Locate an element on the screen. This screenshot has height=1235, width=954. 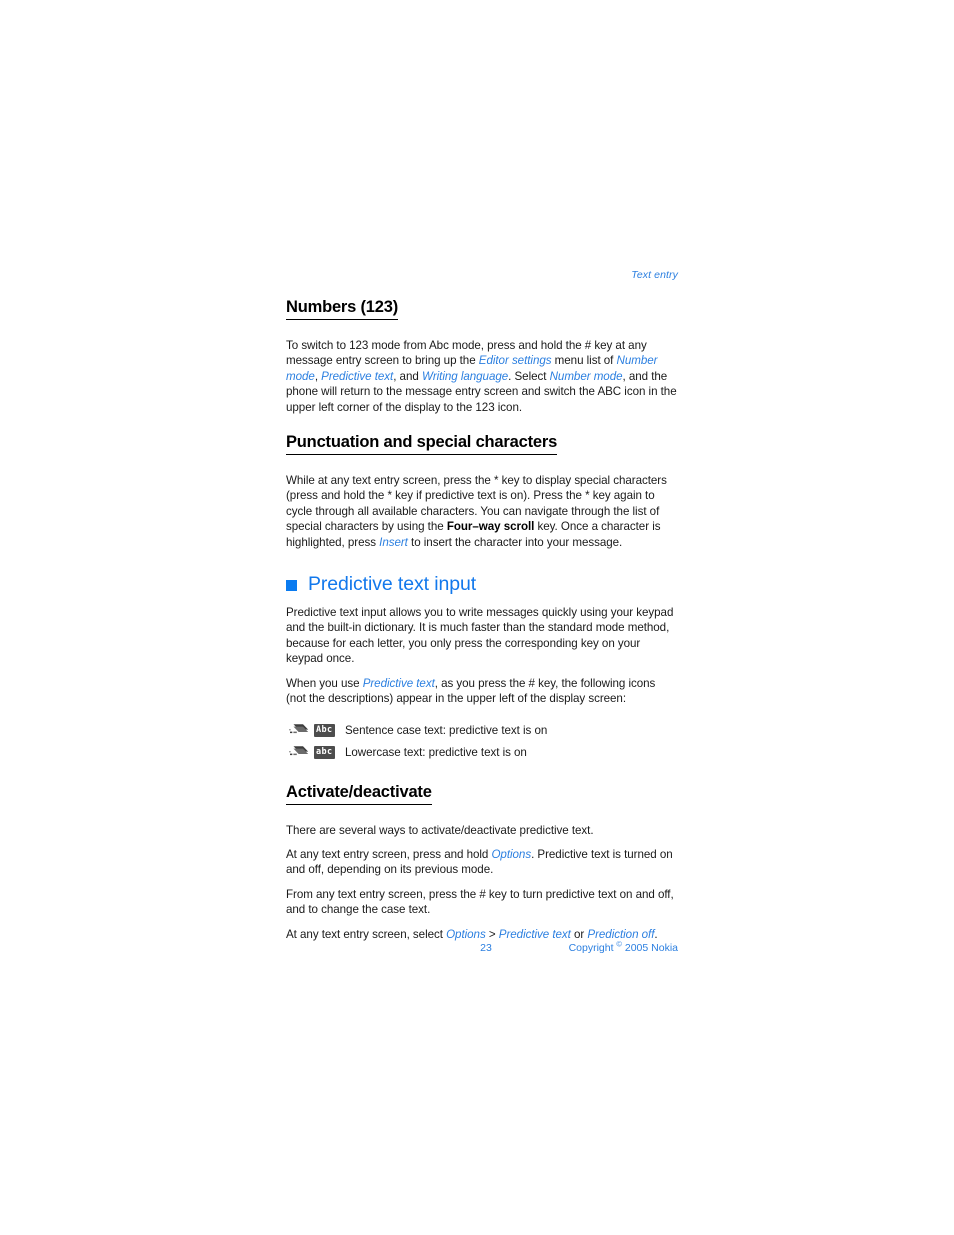
running-header: Text entry is located at coordinates (654, 275).